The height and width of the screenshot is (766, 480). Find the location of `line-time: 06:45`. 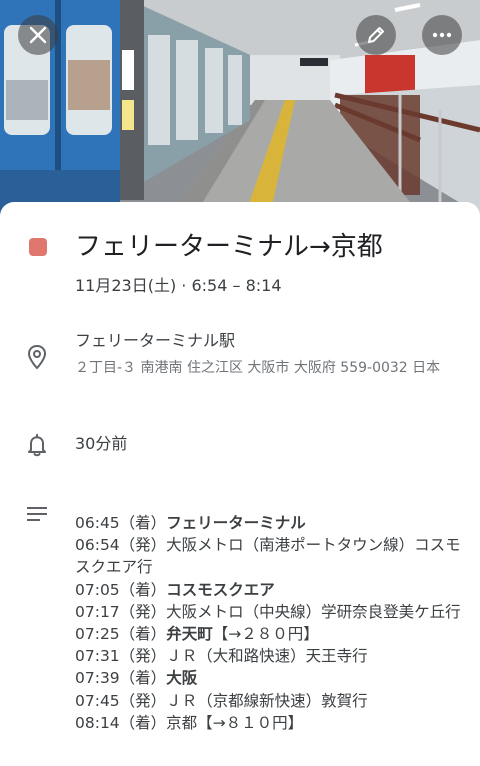

line-time: 06:45 is located at coordinates (97, 523).